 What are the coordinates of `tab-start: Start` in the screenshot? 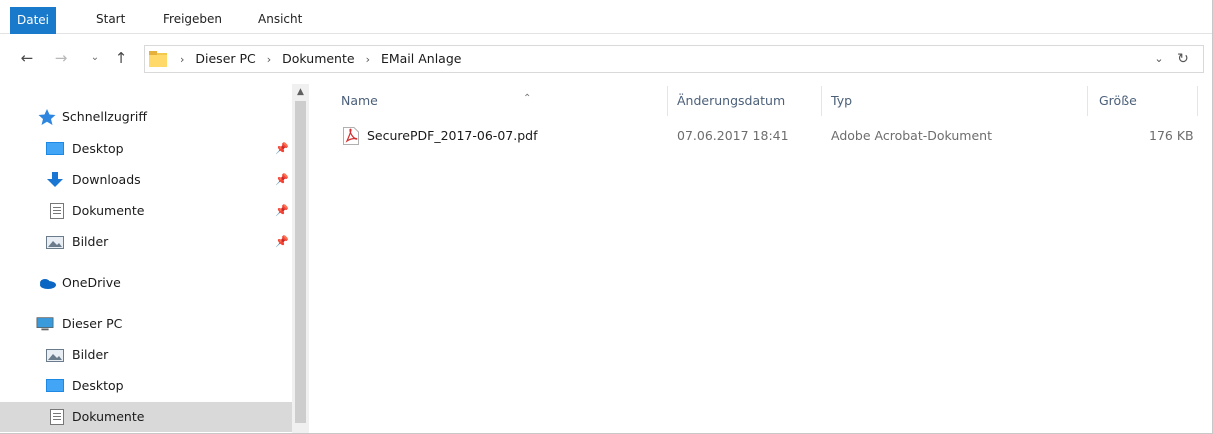 It's located at (110, 20).